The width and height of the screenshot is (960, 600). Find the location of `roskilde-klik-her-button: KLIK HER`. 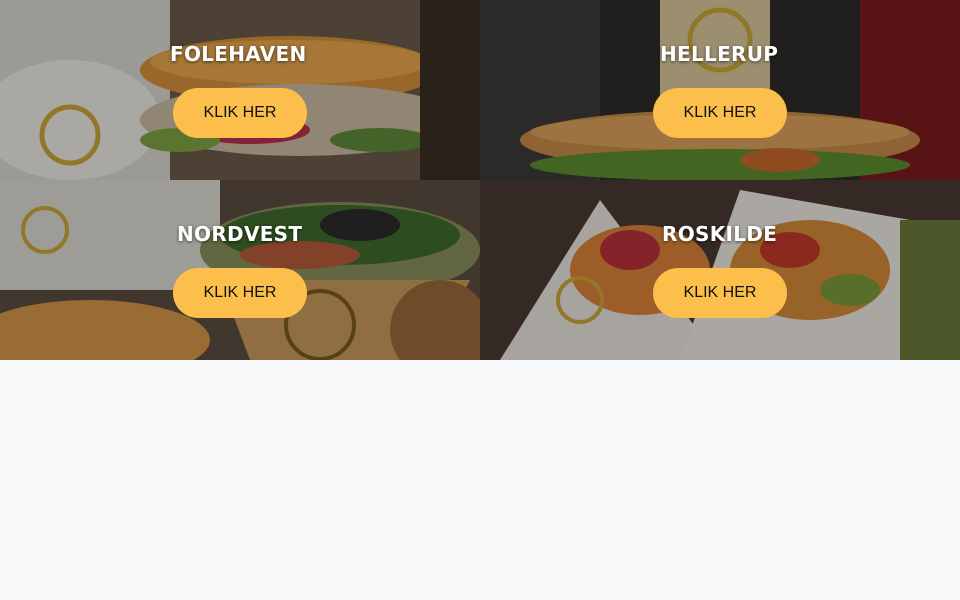

roskilde-klik-her-button: KLIK HER is located at coordinates (720, 293).